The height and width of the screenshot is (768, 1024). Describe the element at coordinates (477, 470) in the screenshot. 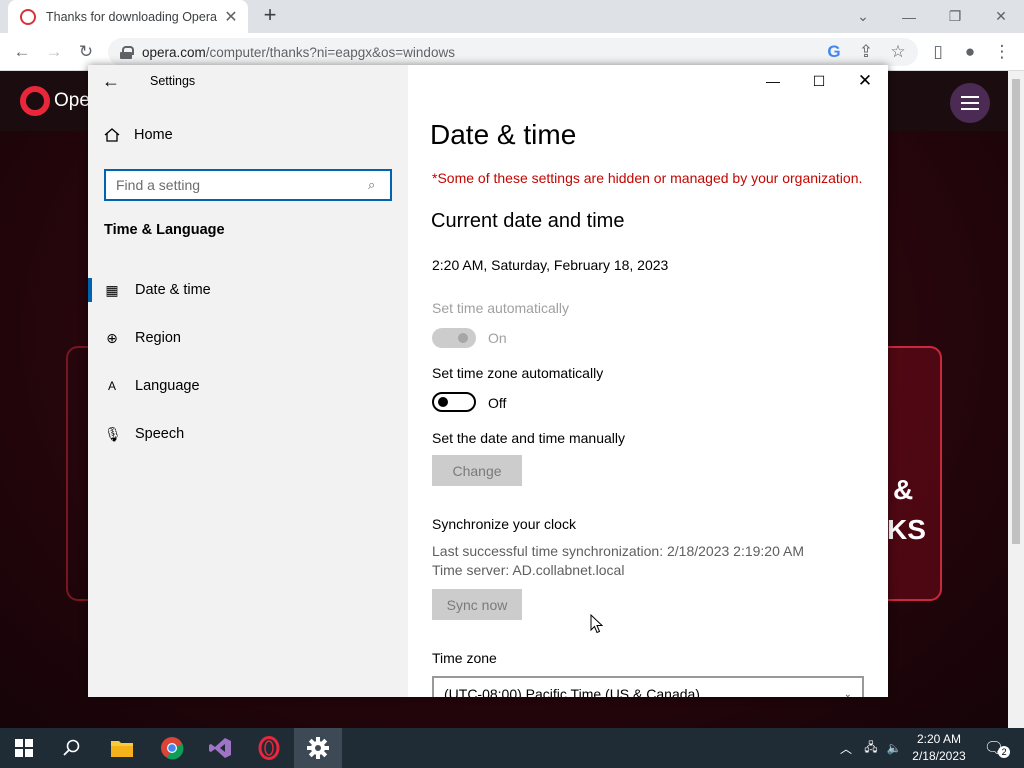

I see `change-button: Change` at that location.